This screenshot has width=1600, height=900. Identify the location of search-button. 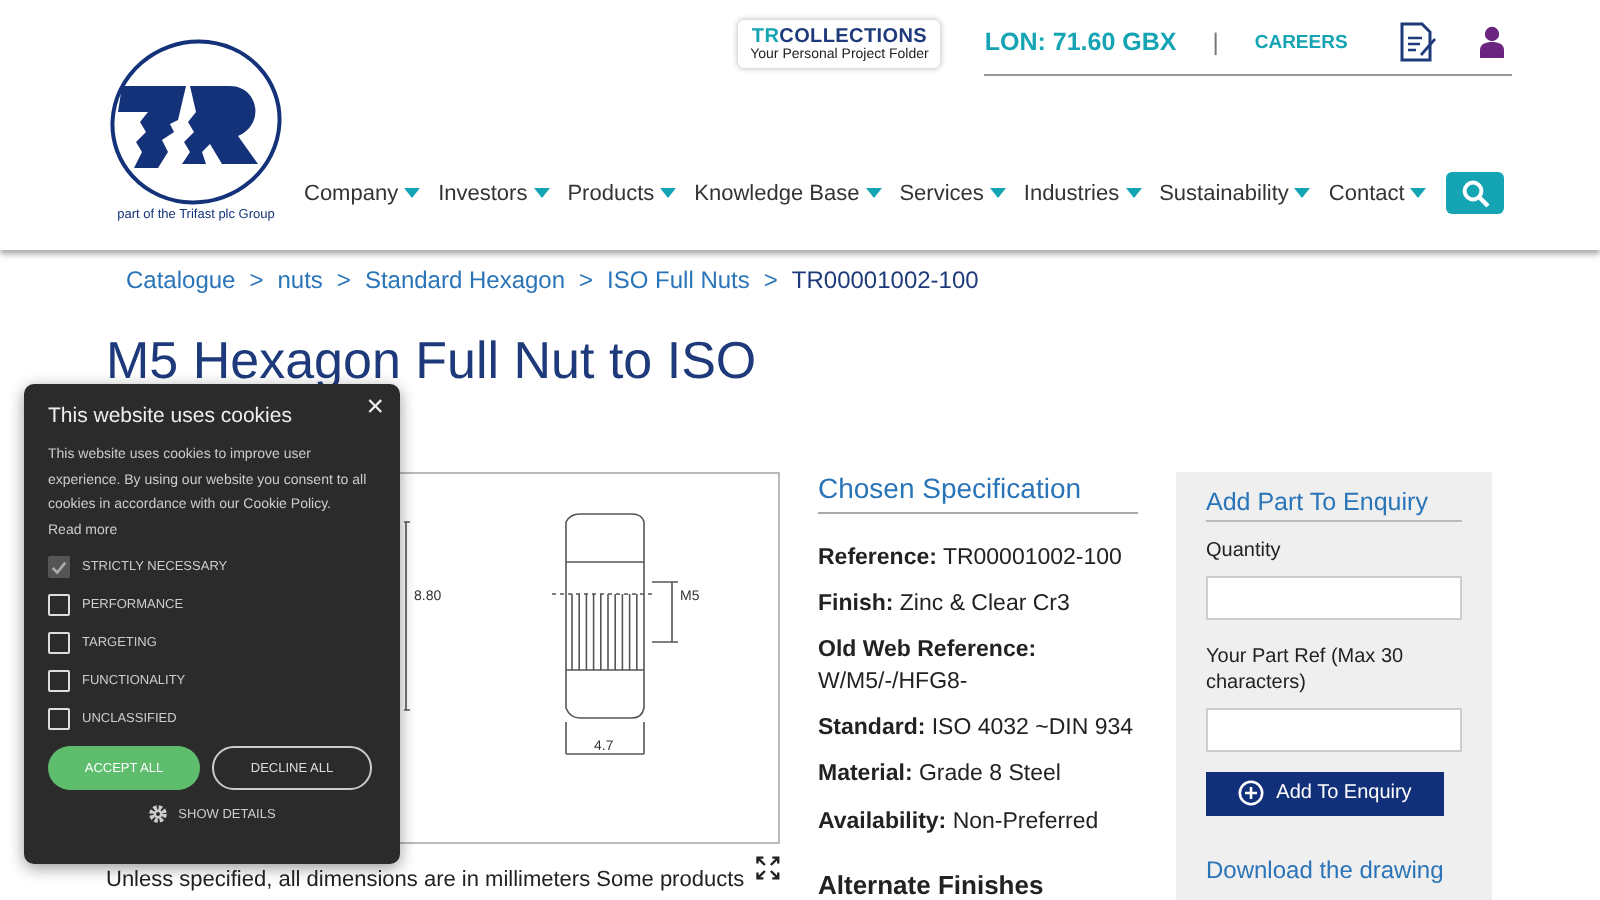
(1475, 193).